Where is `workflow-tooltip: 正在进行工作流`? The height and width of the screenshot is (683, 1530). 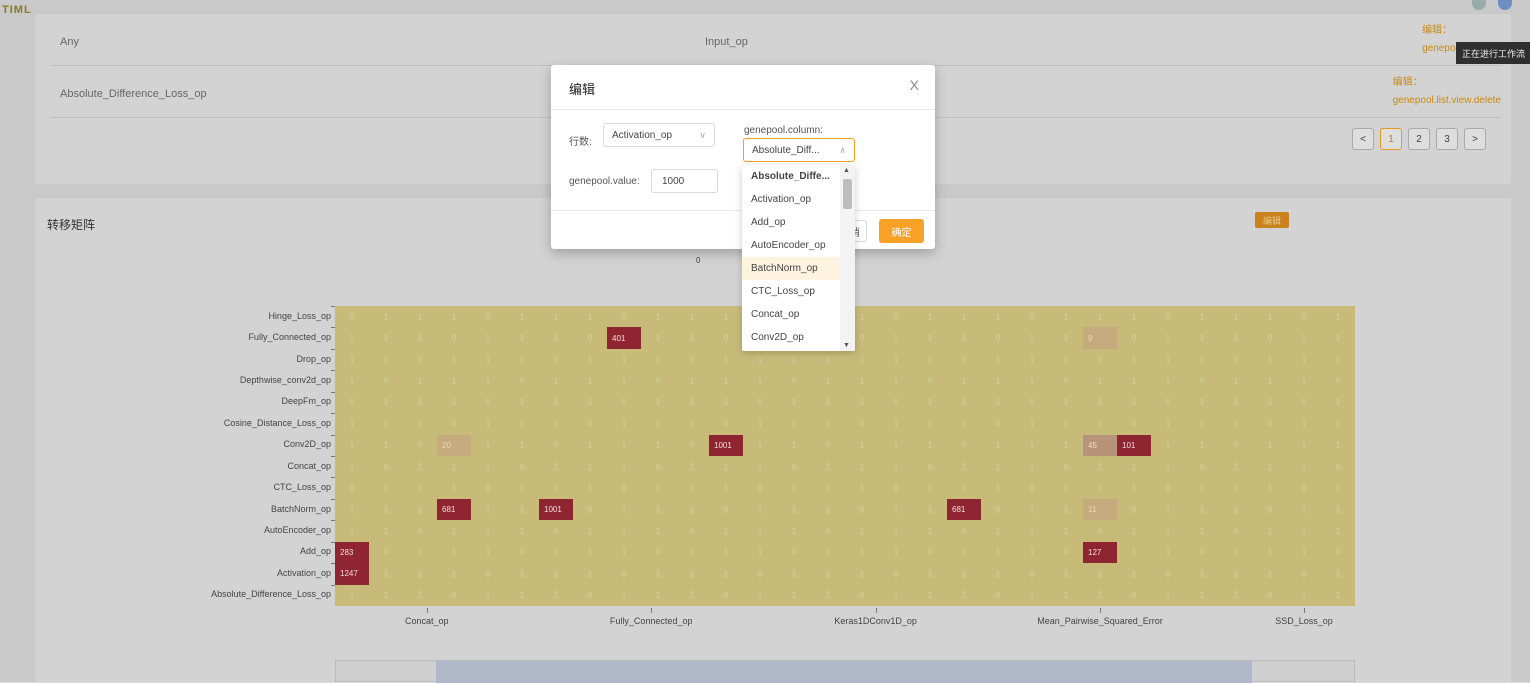
workflow-tooltip: 正在进行工作流 is located at coordinates (1493, 53).